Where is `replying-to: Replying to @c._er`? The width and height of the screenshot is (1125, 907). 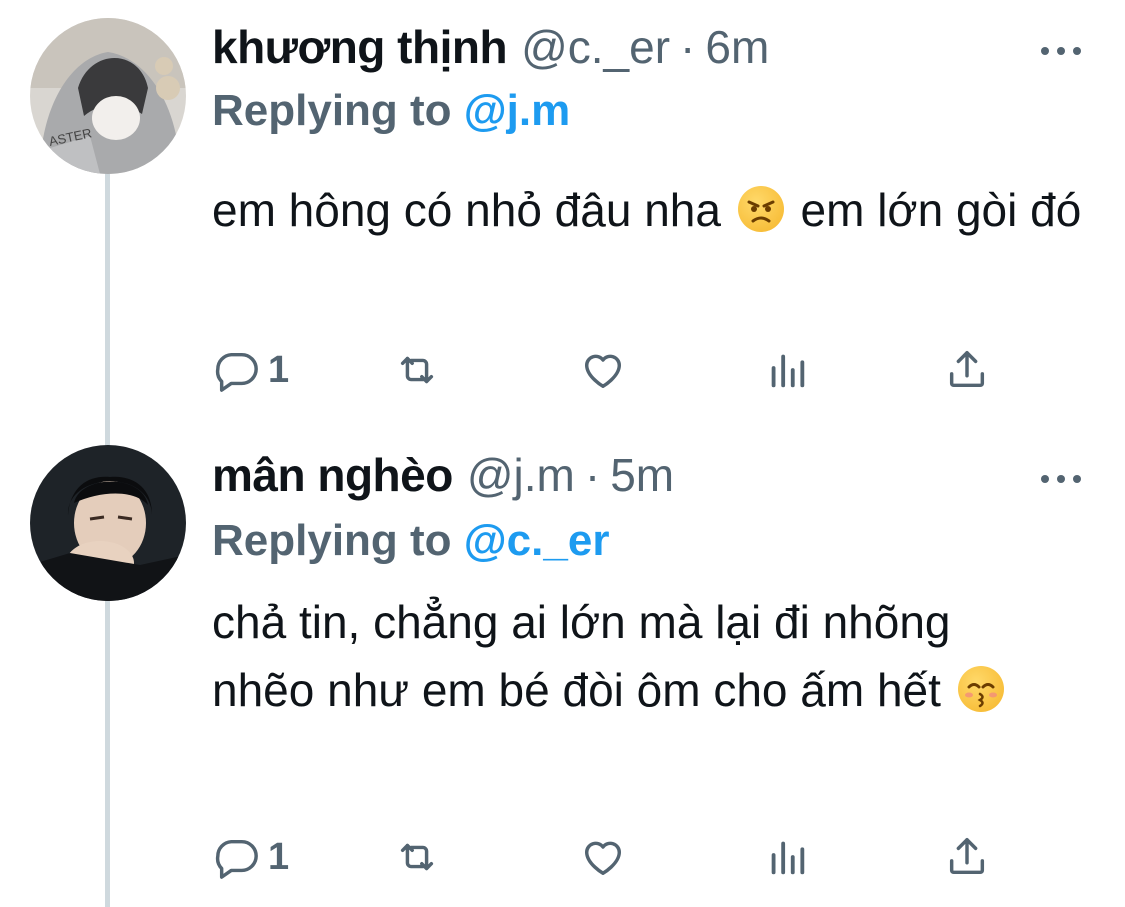
replying-to: Replying to @c._er is located at coordinates (410, 541).